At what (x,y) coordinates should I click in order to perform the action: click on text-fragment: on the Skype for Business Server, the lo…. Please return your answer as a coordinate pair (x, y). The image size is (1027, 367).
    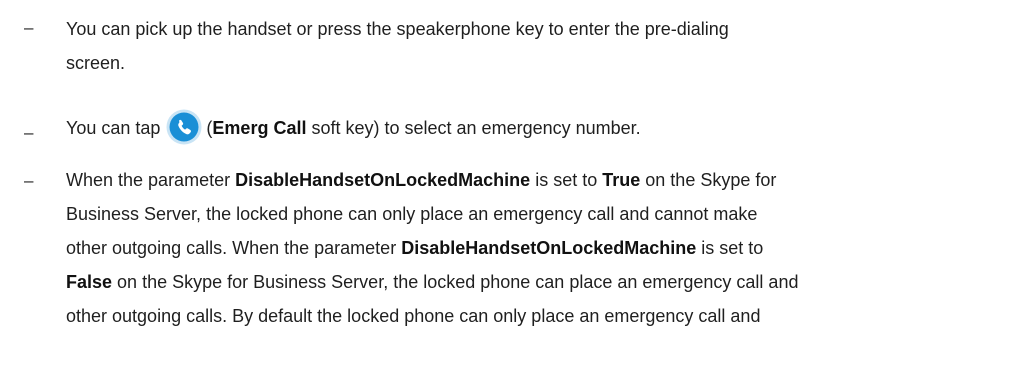
    Looking at the image, I should click on (458, 282).